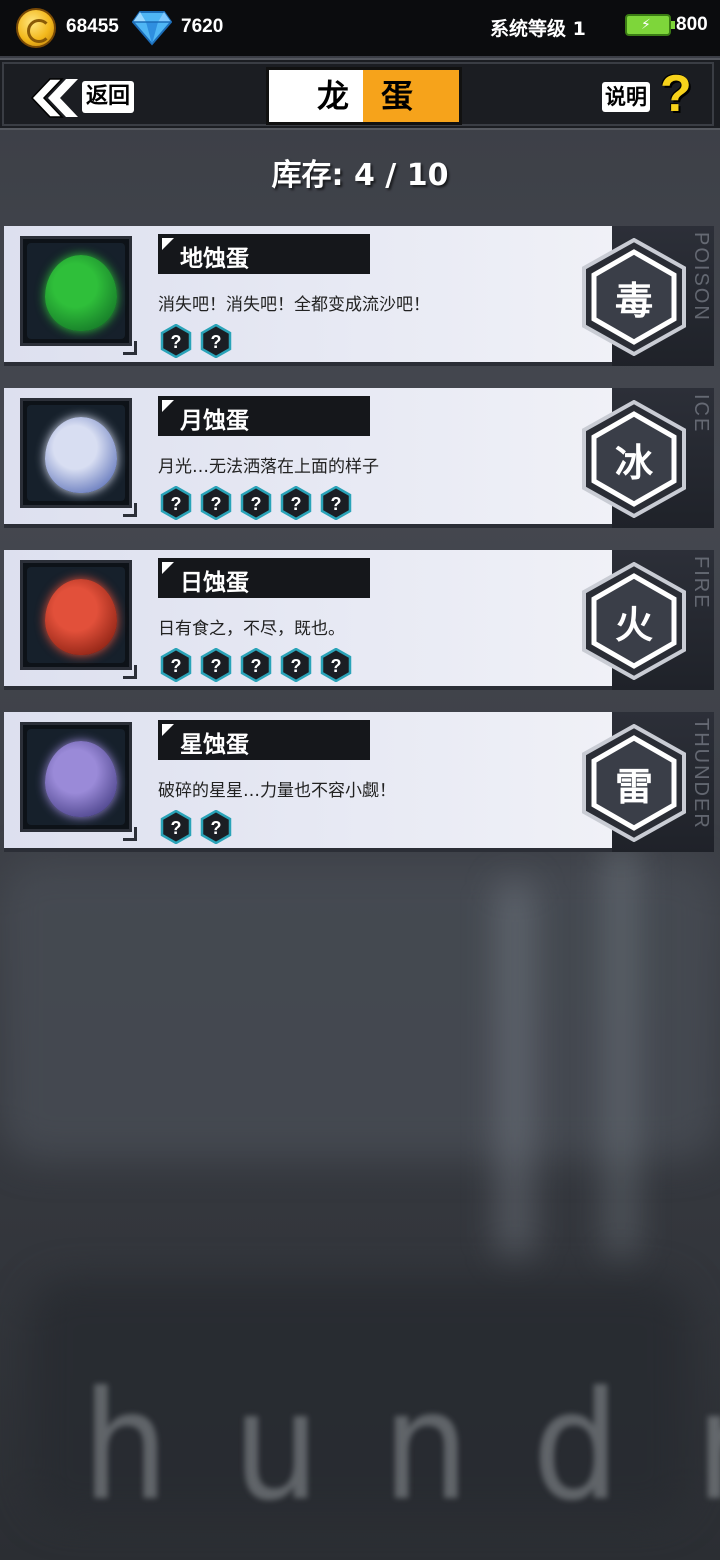  I want to click on egg-card-earth: POISON 地蚀蛋 消失吧！消失吧！全都变成流沙吧！ ? ? 毒, so click(359, 296).